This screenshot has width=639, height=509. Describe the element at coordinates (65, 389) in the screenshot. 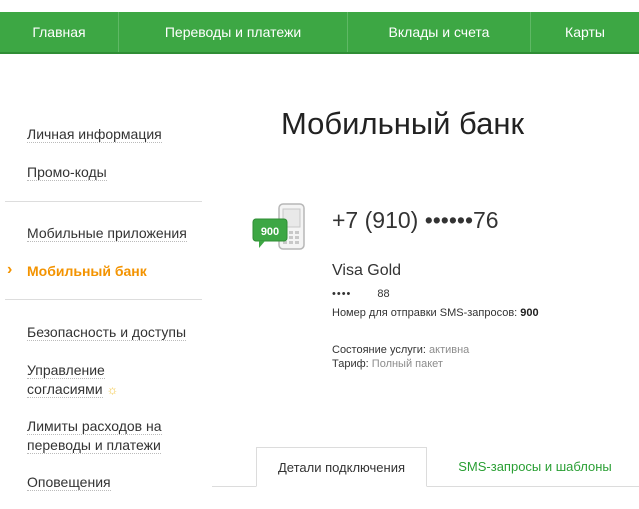

I see `sidebar-item-label: согласиями` at that location.